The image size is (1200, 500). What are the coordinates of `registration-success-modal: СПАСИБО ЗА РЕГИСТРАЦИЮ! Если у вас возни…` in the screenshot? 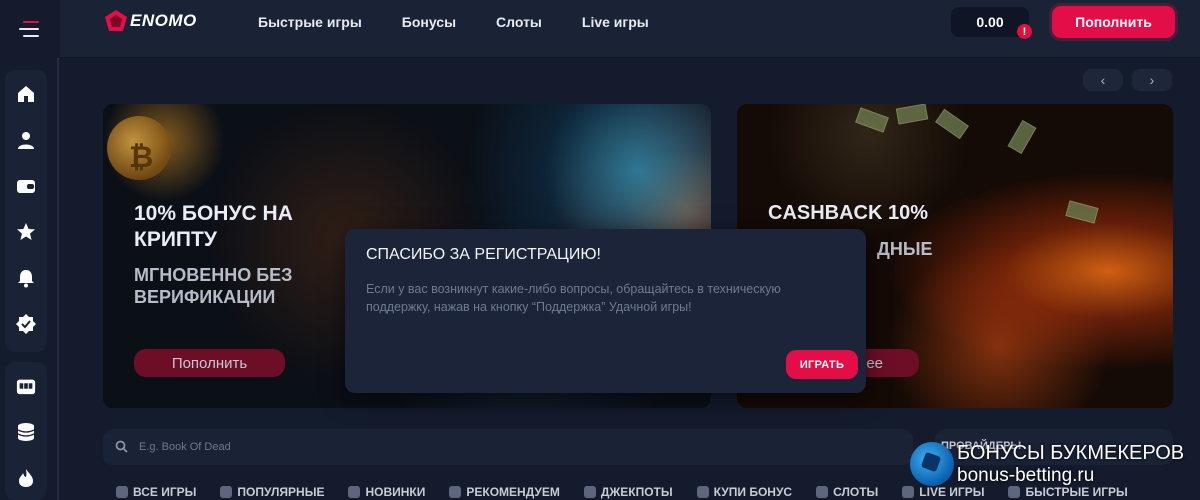 It's located at (605, 311).